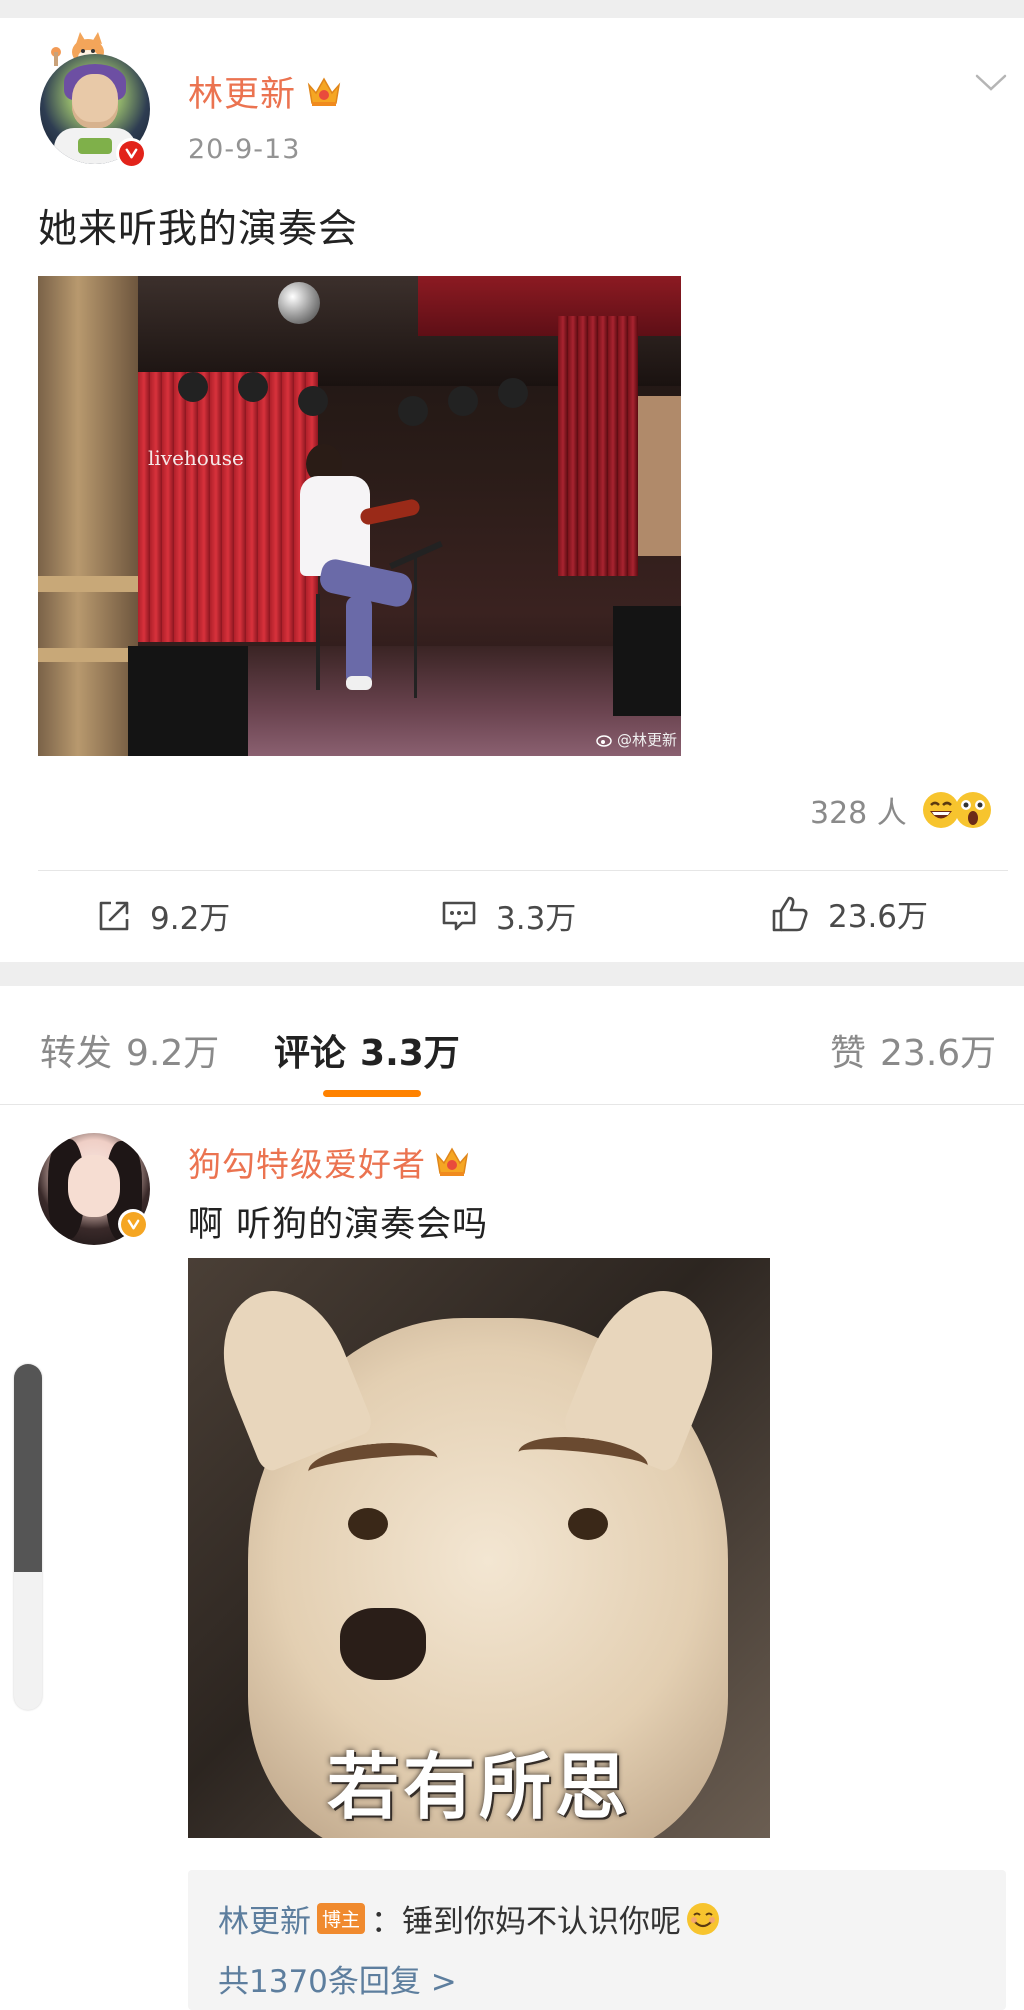  What do you see at coordinates (512, 9) in the screenshot?
I see `top-gap` at bounding box center [512, 9].